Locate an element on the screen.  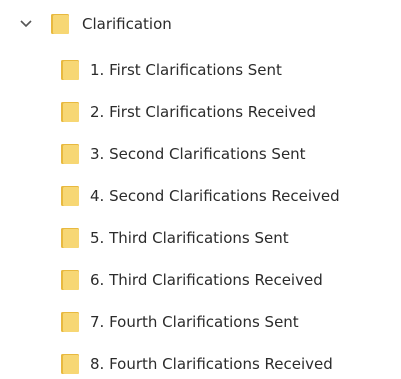
tree-item-clarification: Clarification is located at coordinates (95, 24).